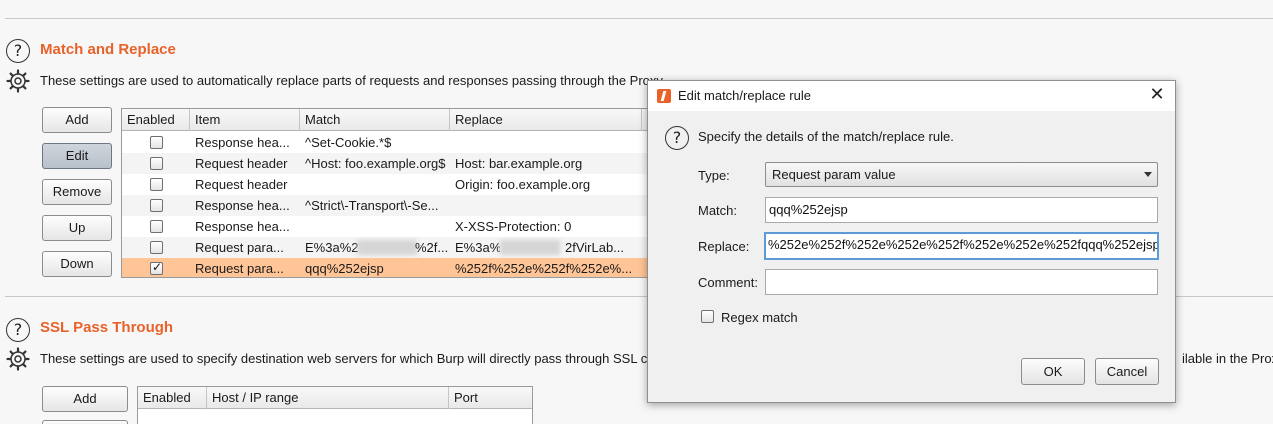 The height and width of the screenshot is (424, 1273). I want to click on column-header-port: Port, so click(490, 398).